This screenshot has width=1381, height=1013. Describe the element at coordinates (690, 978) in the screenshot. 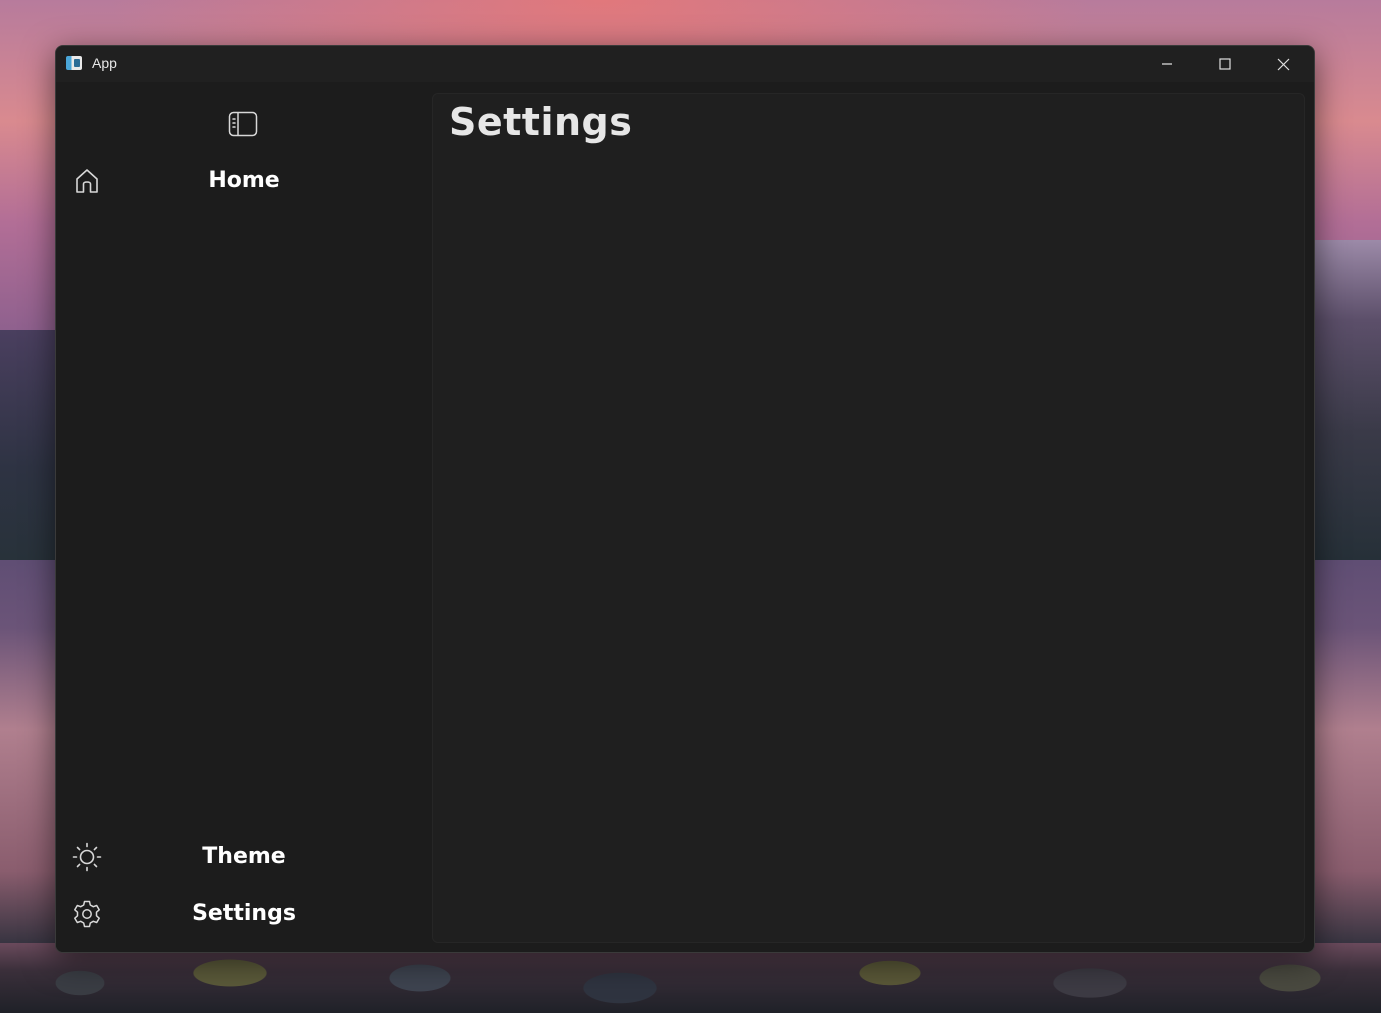

I see `wallpaper-rocks` at that location.